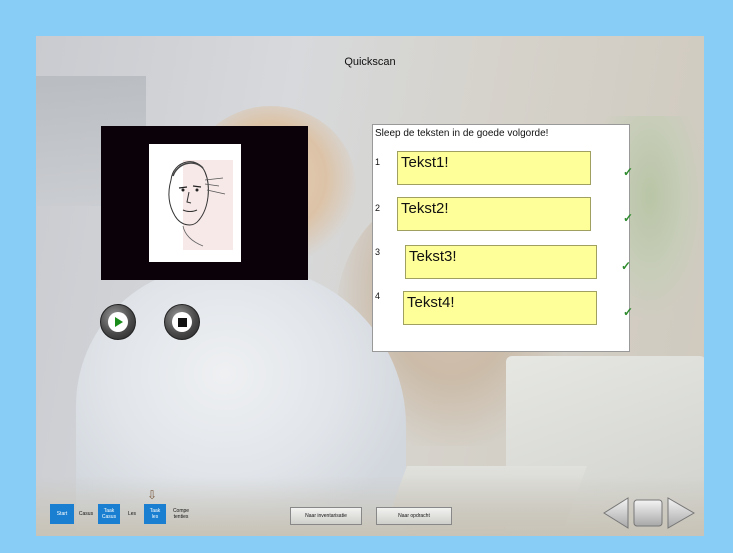 This screenshot has width=733, height=553. What do you see at coordinates (414, 516) in the screenshot?
I see `to-assignment-button: Naar opdracht` at bounding box center [414, 516].